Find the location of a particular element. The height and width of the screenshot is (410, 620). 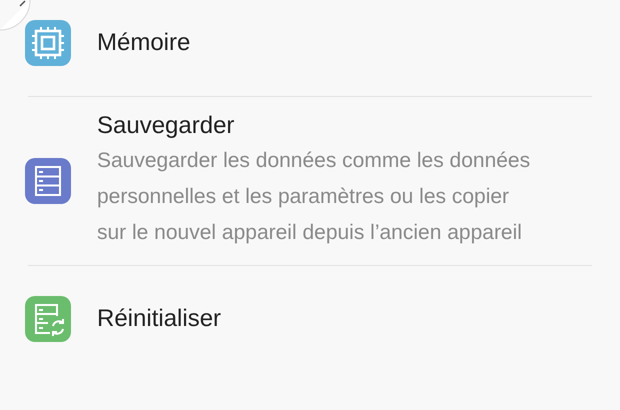

round-button is located at coordinates (16, 16).